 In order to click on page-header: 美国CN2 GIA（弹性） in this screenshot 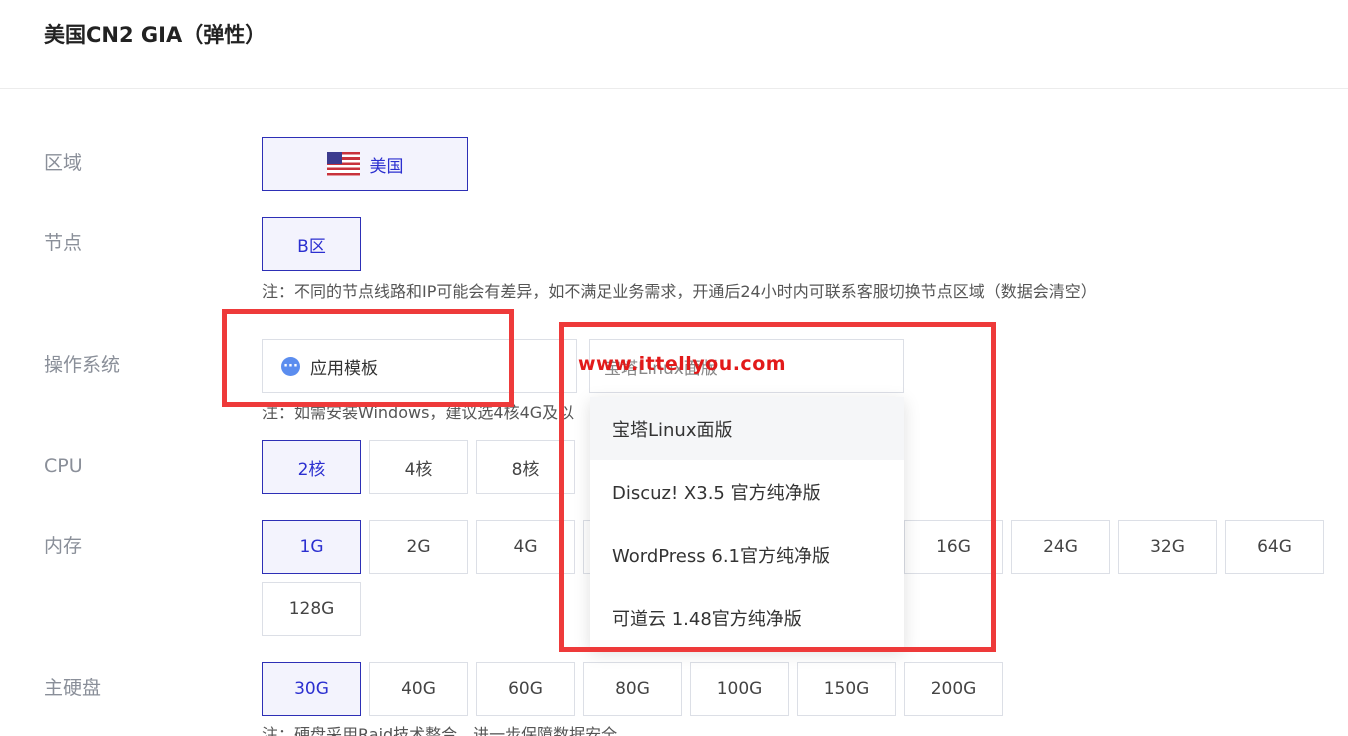, I will do `click(674, 44)`.